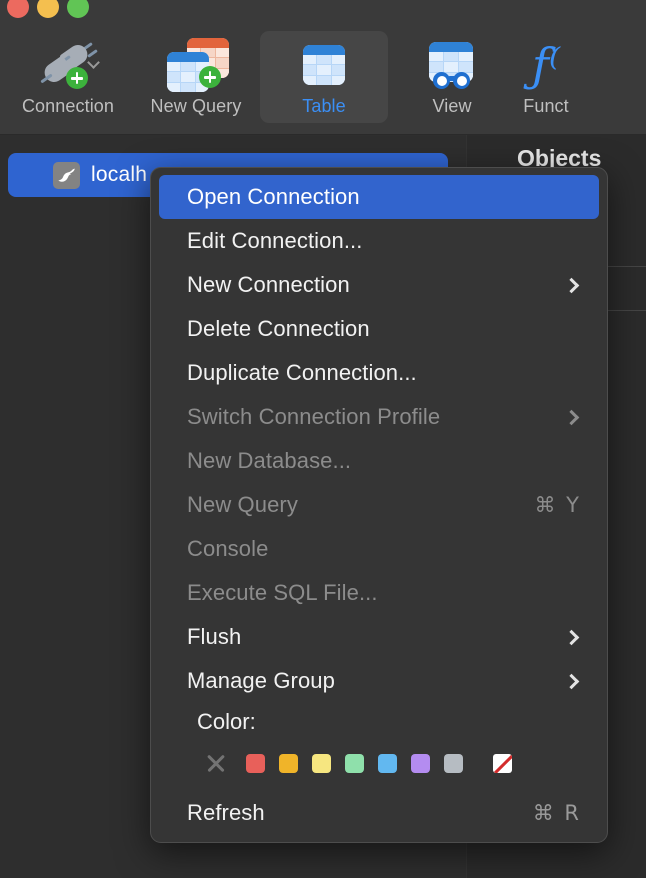 The width and height of the screenshot is (646, 878). I want to click on menu-item-shortcut: ⌘ R, so click(556, 813).